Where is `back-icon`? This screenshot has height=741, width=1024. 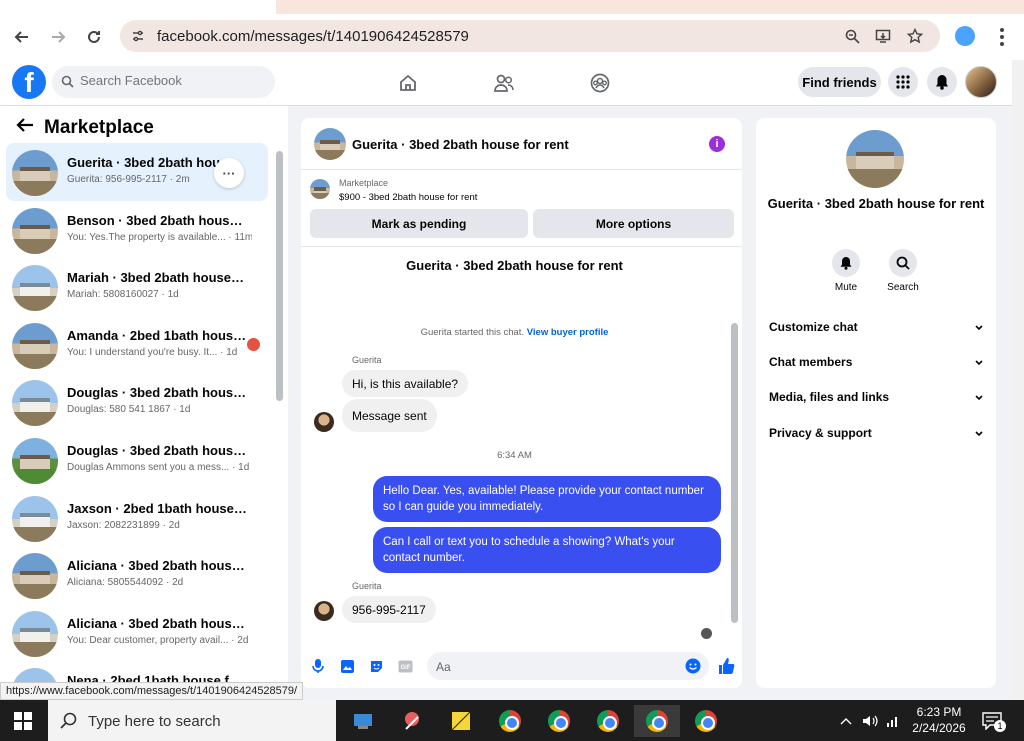 back-icon is located at coordinates (22, 37).